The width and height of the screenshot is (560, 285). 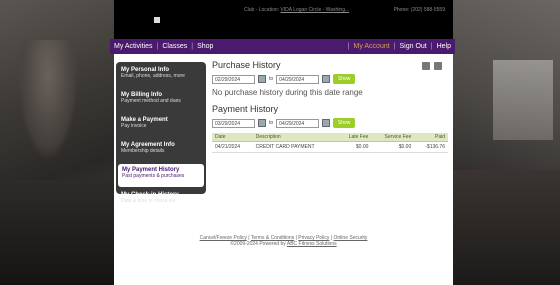 What do you see at coordinates (246, 65) in the screenshot?
I see `purchase-history-title: Purchase History` at bounding box center [246, 65].